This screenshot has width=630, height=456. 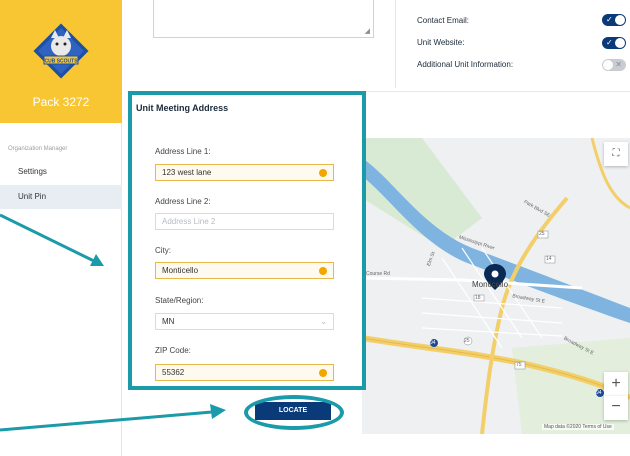 I want to click on map-shield-label: 14, so click(x=549, y=259).